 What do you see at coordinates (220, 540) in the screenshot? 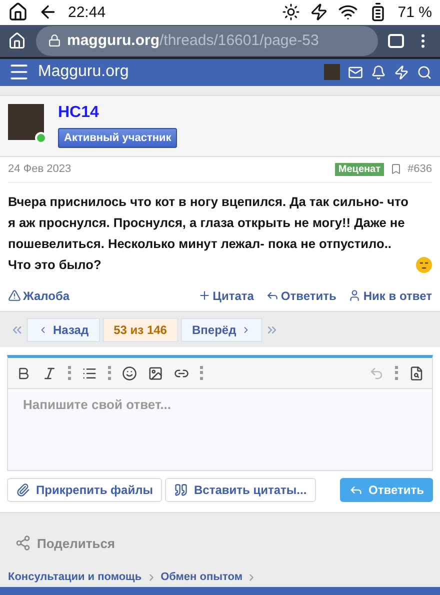
I see `share-button: Поделиться` at bounding box center [220, 540].